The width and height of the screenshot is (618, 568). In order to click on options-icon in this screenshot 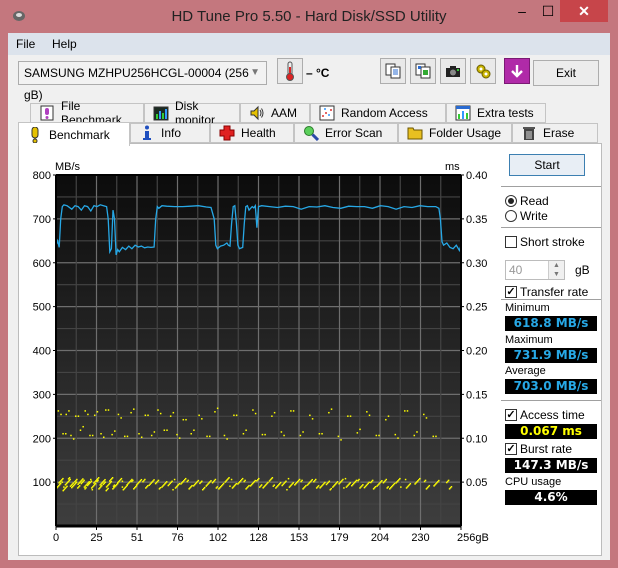, I will do `click(483, 71)`.